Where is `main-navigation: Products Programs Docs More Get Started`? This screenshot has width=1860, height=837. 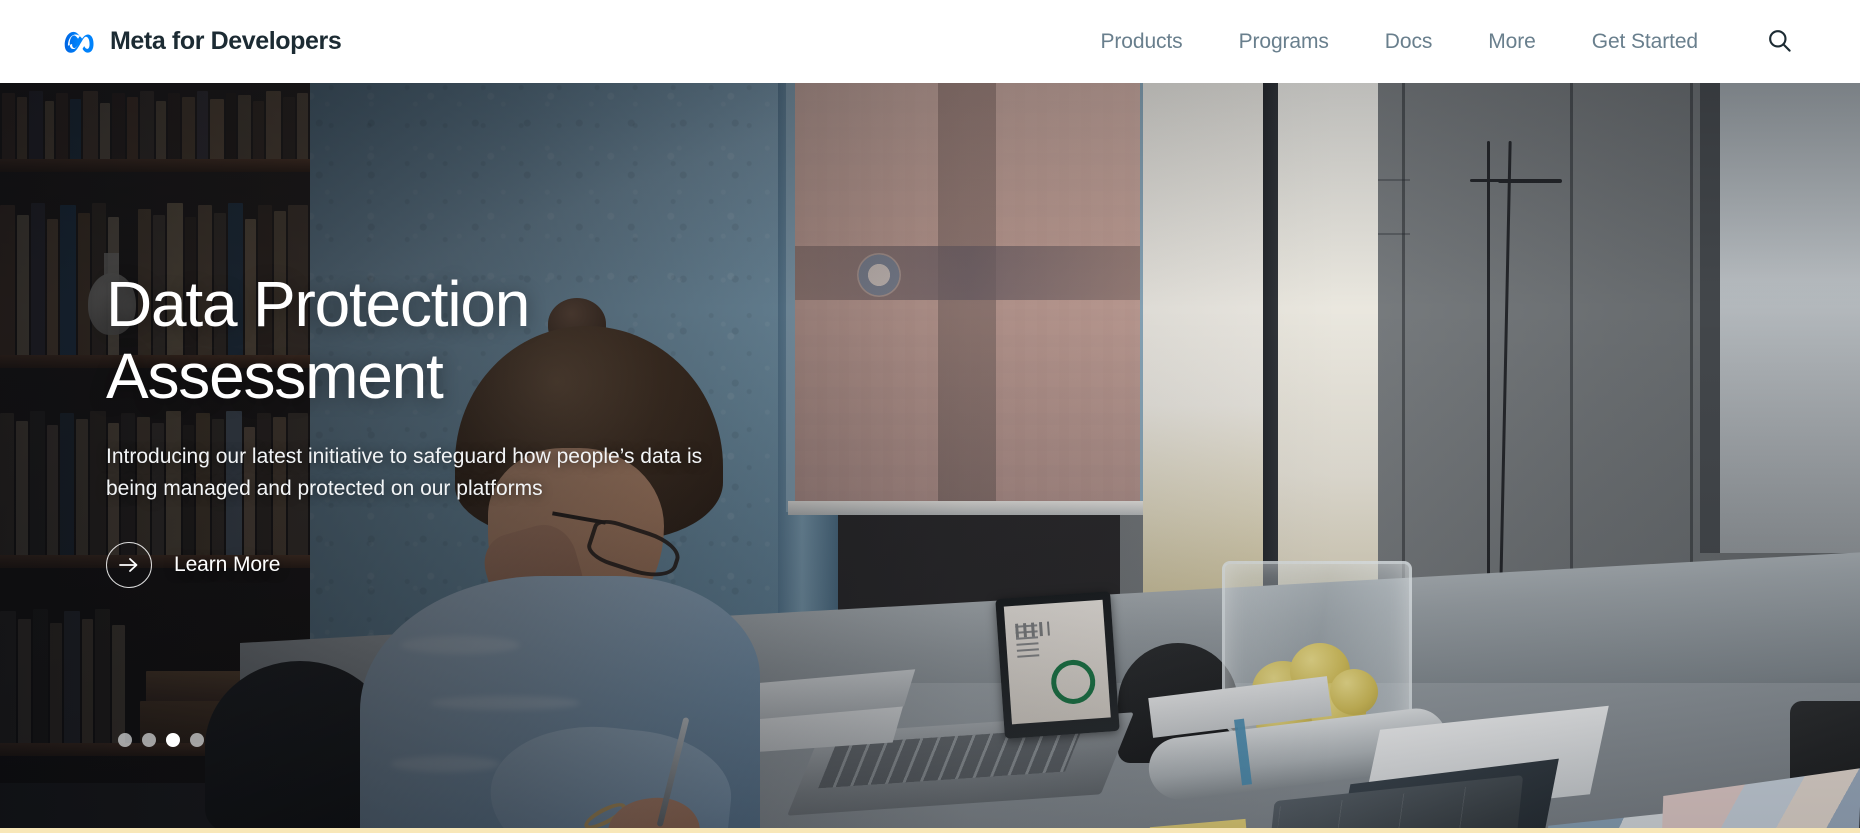
main-navigation: Products Programs Docs More Get Started is located at coordinates (1466, 42).